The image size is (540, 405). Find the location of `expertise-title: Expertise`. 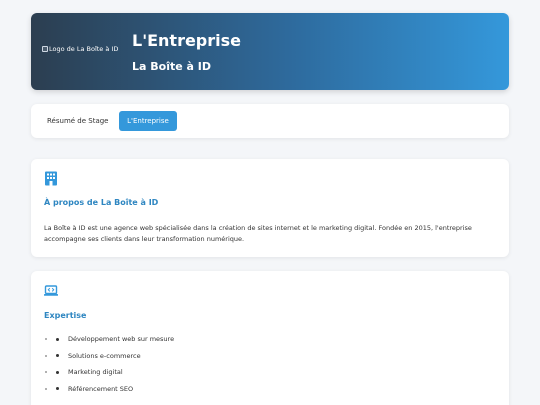

expertise-title: Expertise is located at coordinates (65, 315).